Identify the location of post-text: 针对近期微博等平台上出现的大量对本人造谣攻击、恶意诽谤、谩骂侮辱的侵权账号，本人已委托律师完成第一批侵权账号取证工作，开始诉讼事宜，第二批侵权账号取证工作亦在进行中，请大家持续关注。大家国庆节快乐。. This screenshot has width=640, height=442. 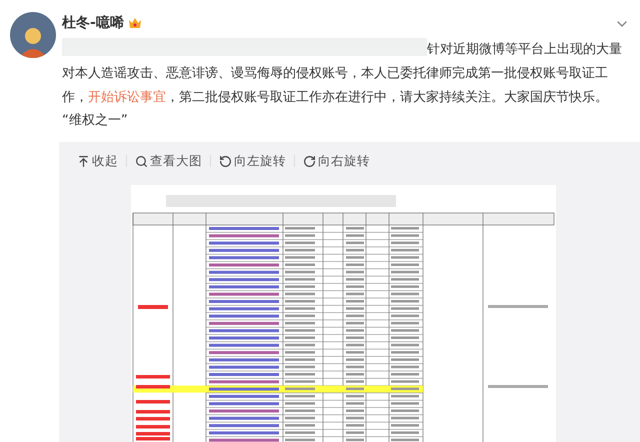
(347, 74).